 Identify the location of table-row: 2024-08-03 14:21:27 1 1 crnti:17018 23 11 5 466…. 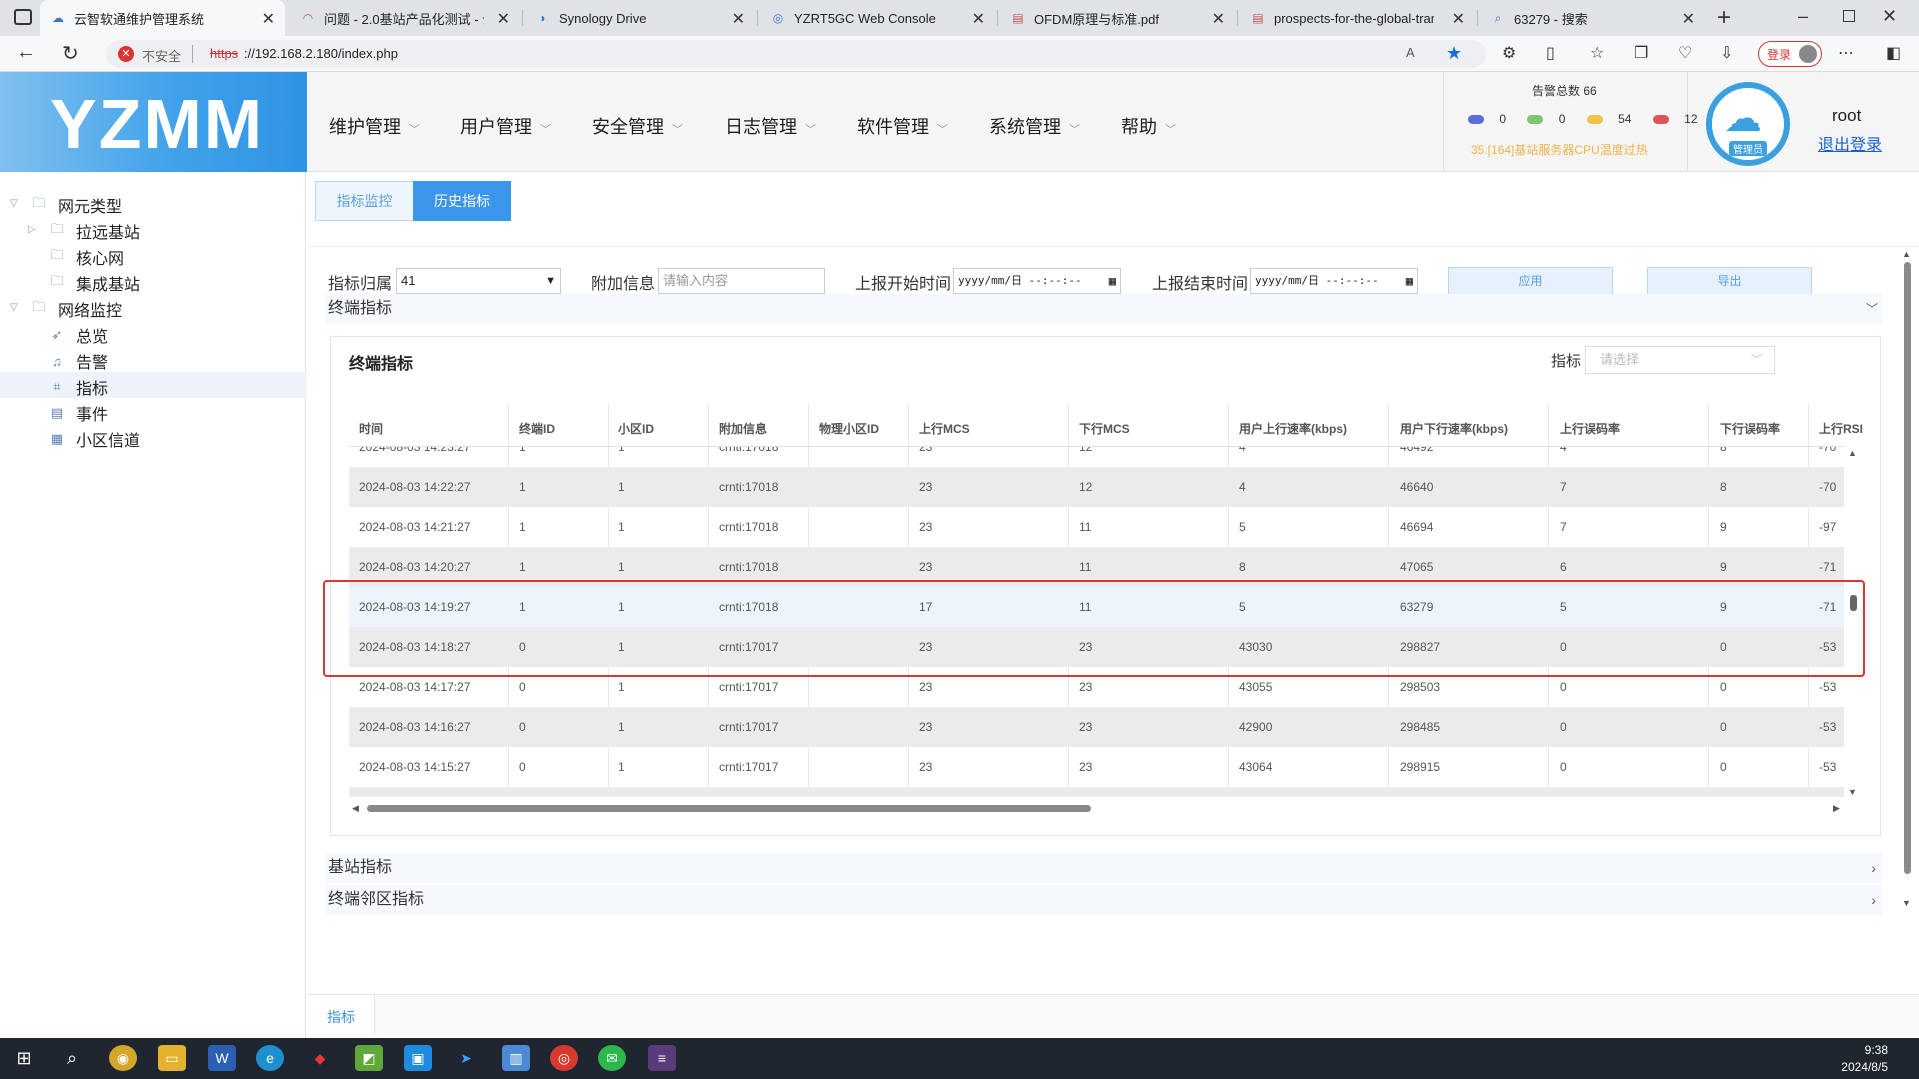
(1096, 527).